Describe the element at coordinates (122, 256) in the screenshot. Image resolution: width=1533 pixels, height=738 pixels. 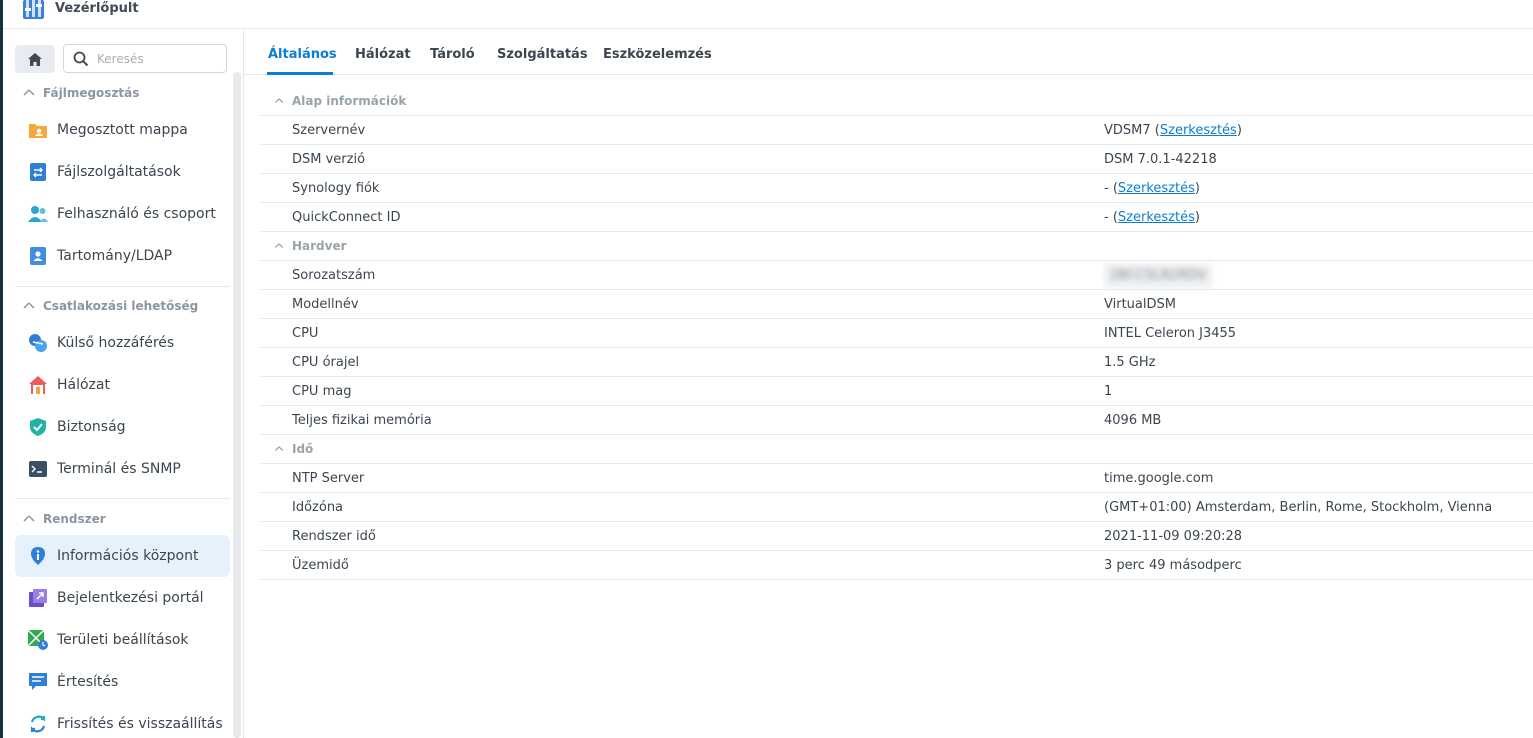
I see `sidebar-item-domain-ldap: Tartomány/LDAP` at that location.